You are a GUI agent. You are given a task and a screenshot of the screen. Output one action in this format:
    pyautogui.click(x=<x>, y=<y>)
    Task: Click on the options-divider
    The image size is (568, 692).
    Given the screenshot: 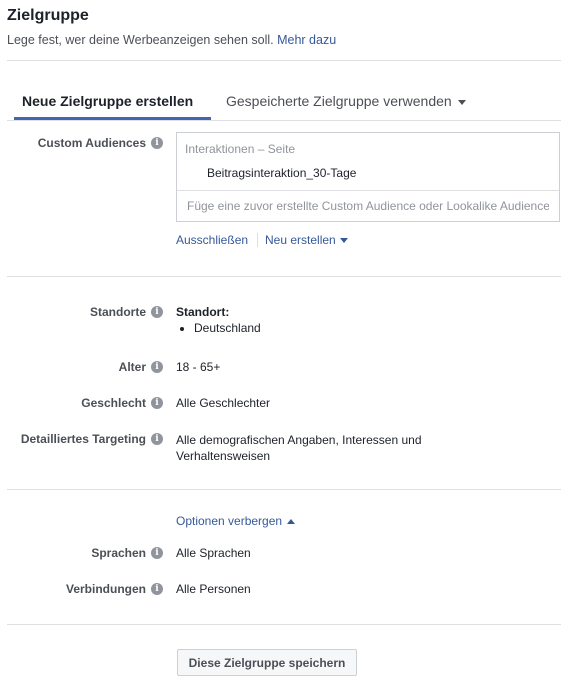 What is the action you would take?
    pyautogui.click(x=284, y=624)
    